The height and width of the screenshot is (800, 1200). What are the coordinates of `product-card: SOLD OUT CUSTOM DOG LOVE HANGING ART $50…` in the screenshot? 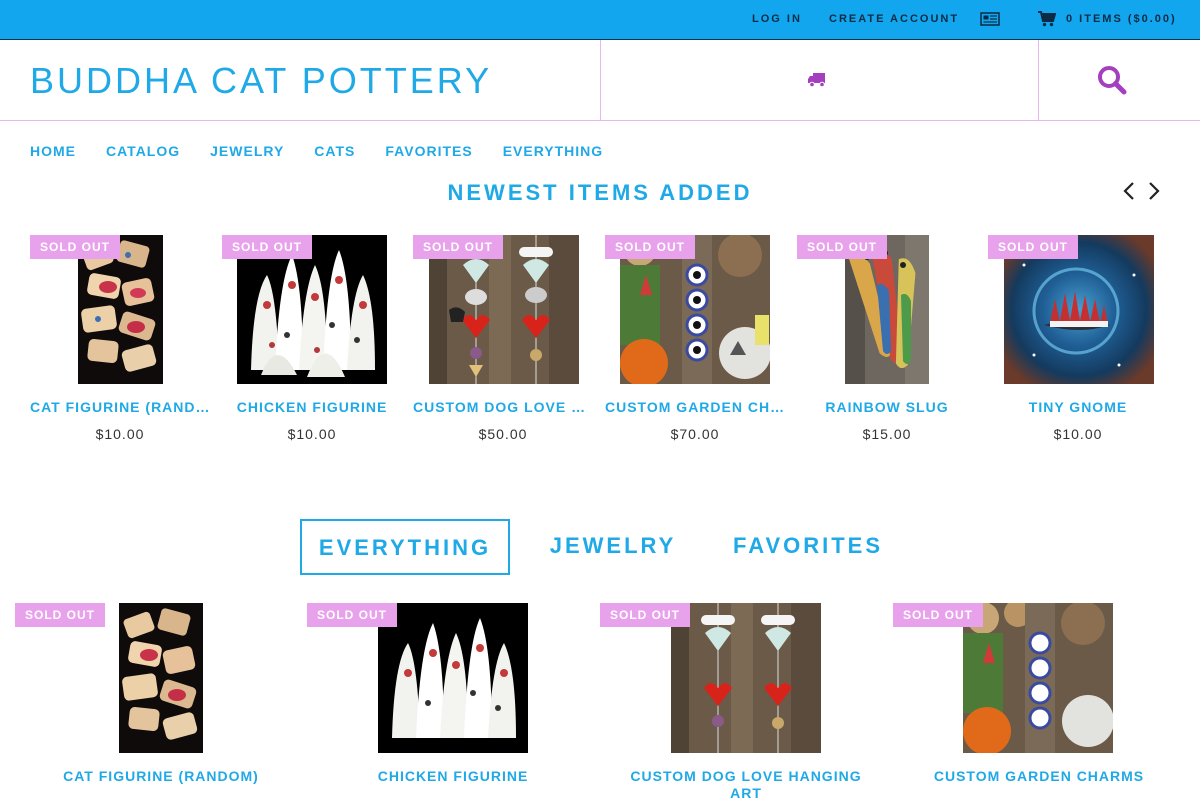 It's located at (503, 340).